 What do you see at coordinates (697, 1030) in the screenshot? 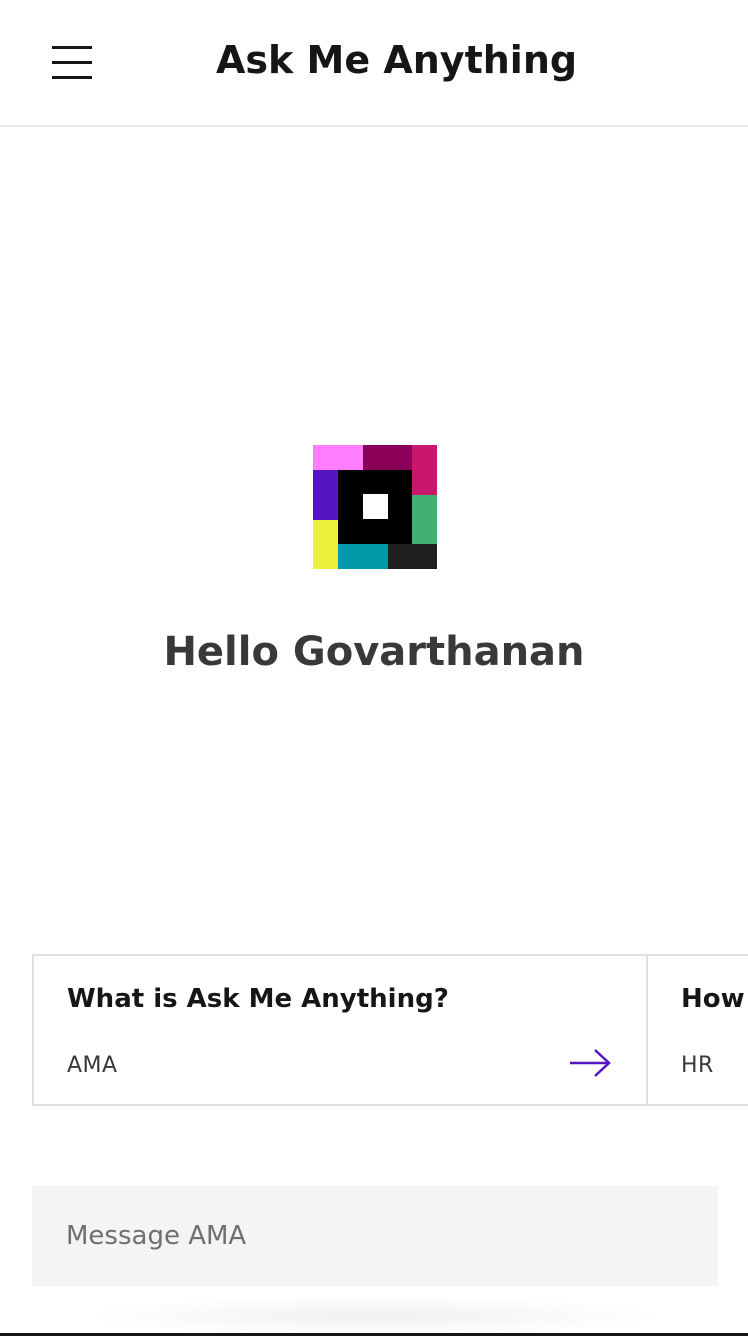
I see `suggestion-card: How c HR` at bounding box center [697, 1030].